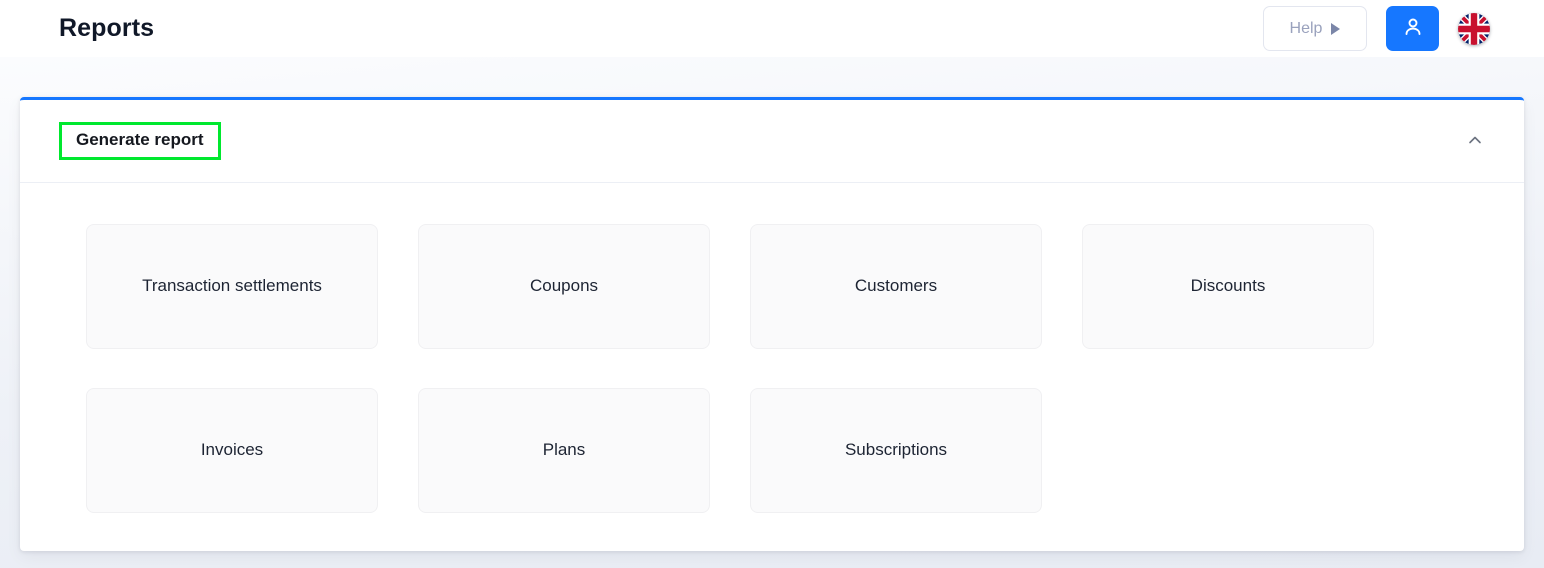 The width and height of the screenshot is (1544, 568). I want to click on panel-title: Generate report, so click(140, 139).